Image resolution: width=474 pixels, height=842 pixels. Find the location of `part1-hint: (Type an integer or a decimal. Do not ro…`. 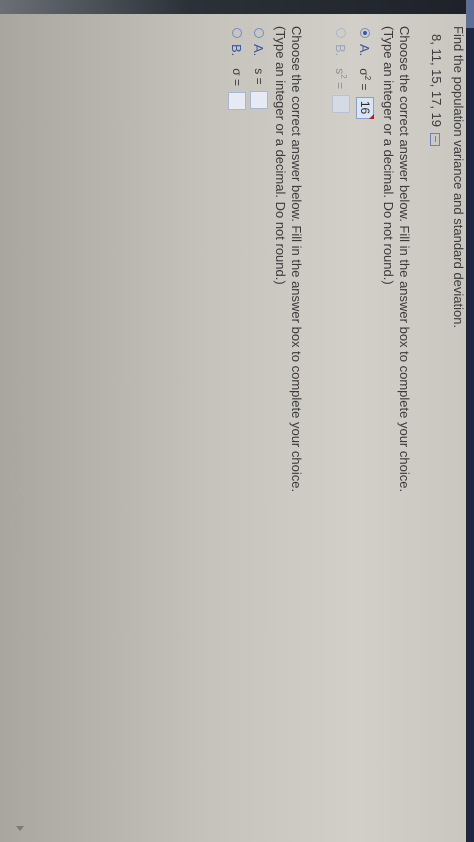

part1-hint: (Type an integer or a decimal. Do not ro… is located at coordinates (388, 155).